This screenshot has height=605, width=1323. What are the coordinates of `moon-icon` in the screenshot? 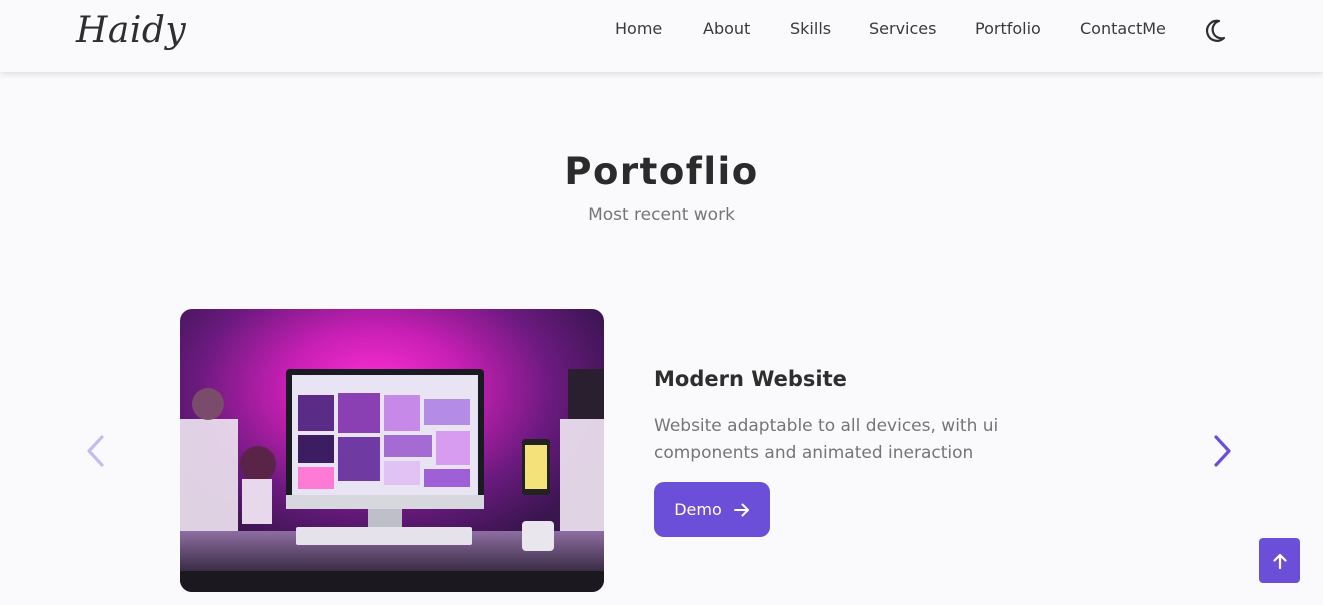 It's located at (1215, 31).